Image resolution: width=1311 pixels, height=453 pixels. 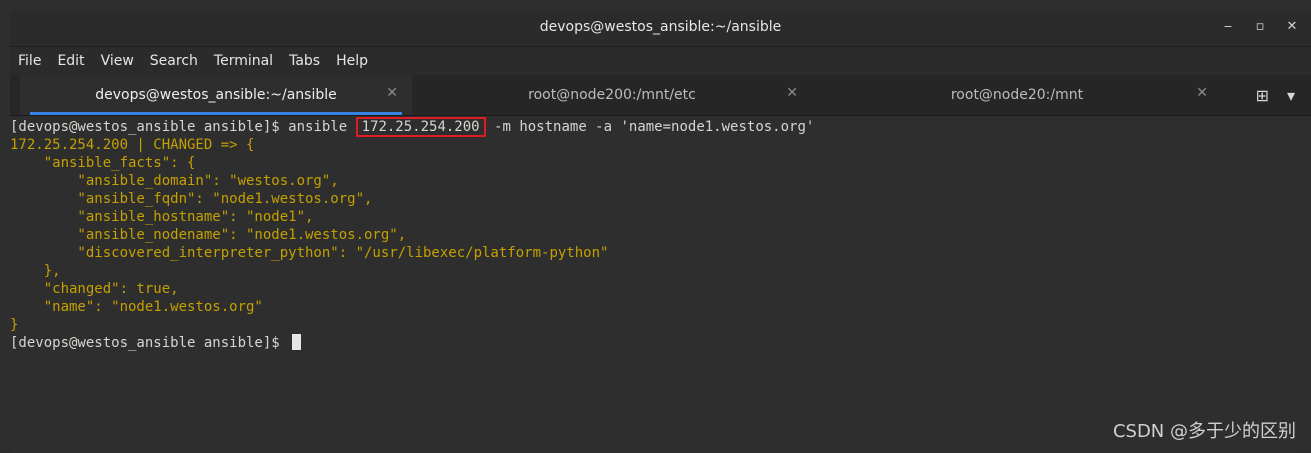 What do you see at coordinates (1228, 27) in the screenshot?
I see `minimize-icon: ‒` at bounding box center [1228, 27].